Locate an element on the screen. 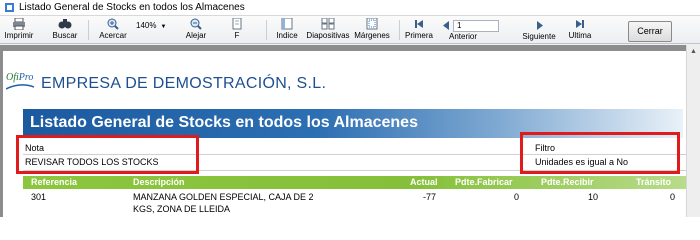 Image resolution: width=700 pixels, height=240 pixels. binoculars-icon is located at coordinates (65, 24).